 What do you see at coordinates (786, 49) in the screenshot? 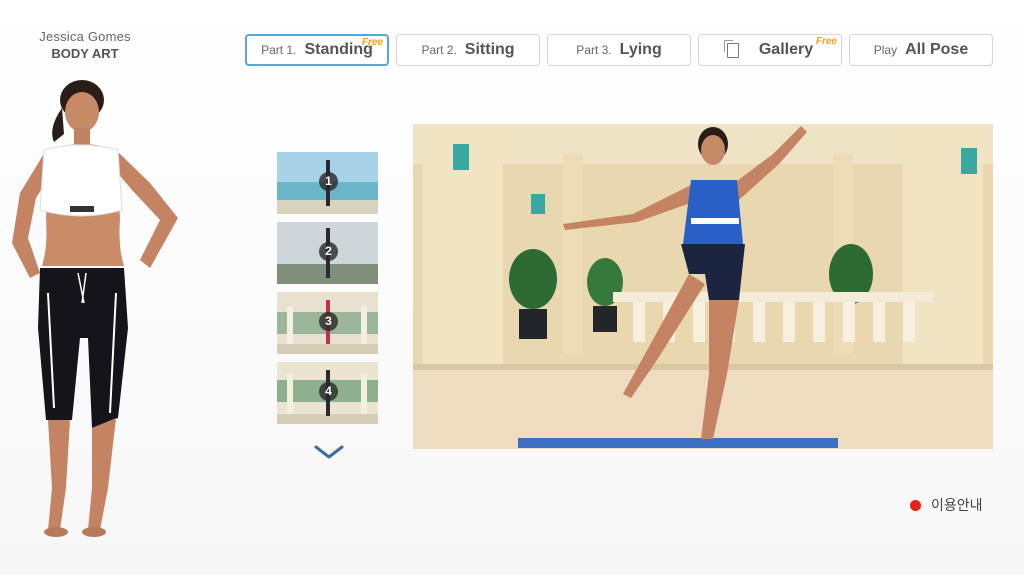
I see `tab-label: Gallery` at bounding box center [786, 49].